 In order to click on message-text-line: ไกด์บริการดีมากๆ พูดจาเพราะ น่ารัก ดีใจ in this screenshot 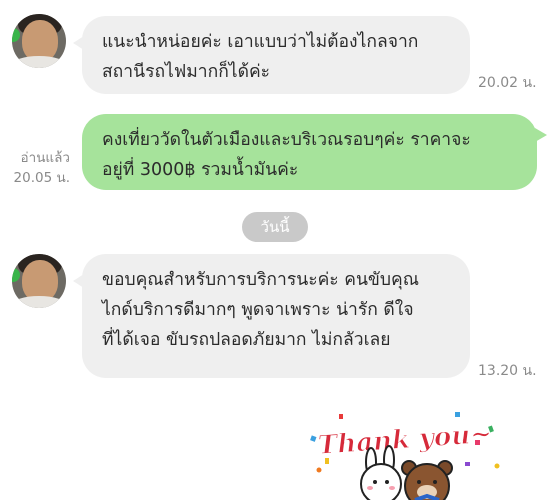, I will do `click(258, 310)`.